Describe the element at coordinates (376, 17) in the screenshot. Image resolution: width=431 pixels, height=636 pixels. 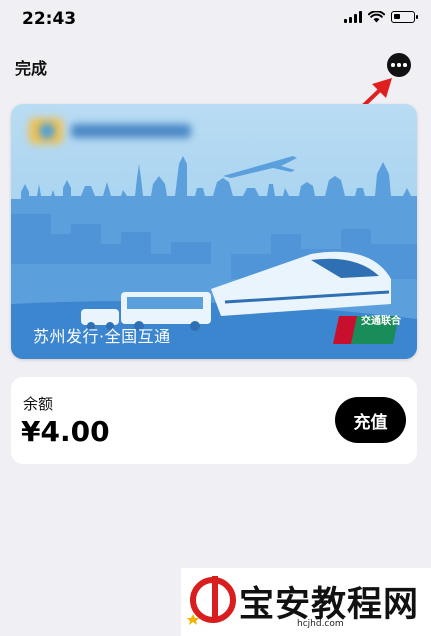
I see `wifi-icon` at that location.